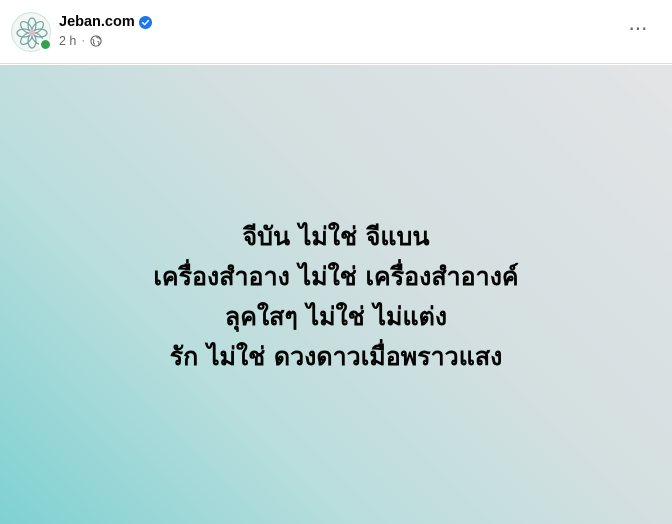 The width and height of the screenshot is (672, 524). I want to click on online-status-dot, so click(45, 44).